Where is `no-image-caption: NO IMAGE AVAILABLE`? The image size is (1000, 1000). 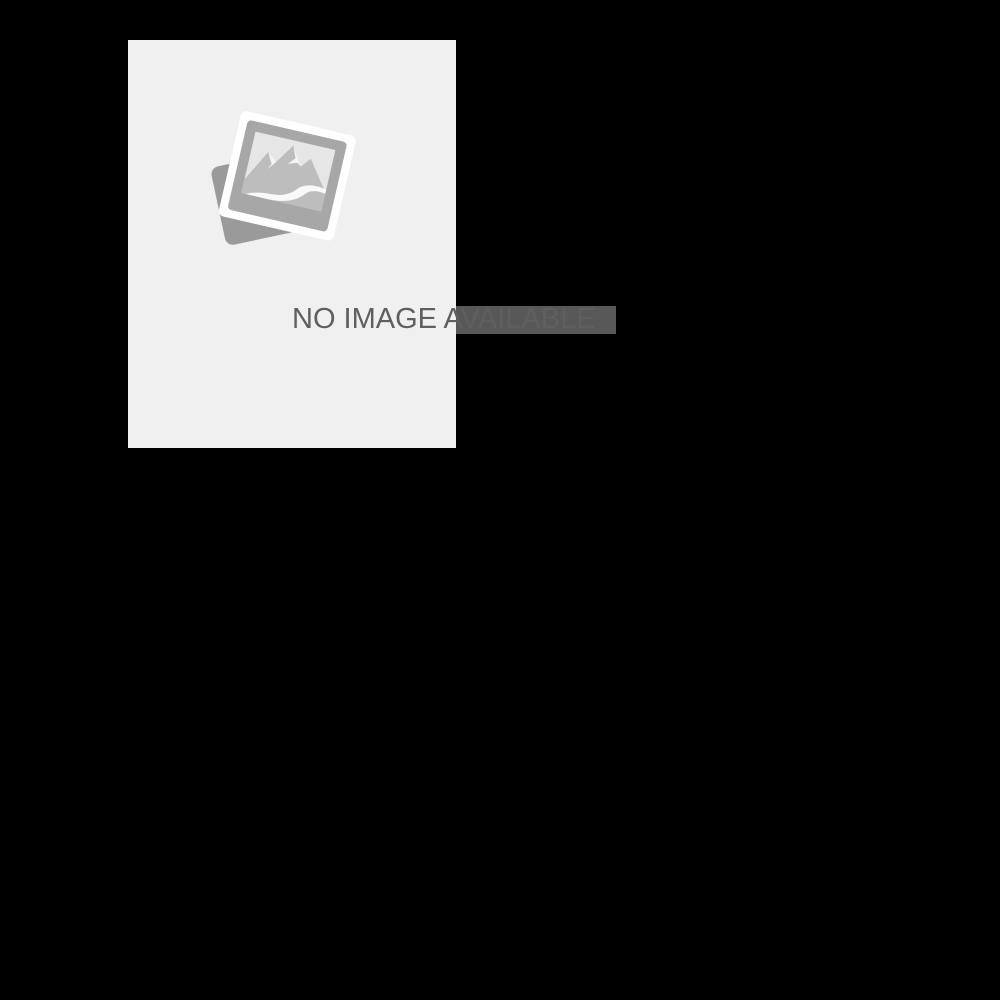
no-image-caption: NO IMAGE AVAILABLE is located at coordinates (451, 319).